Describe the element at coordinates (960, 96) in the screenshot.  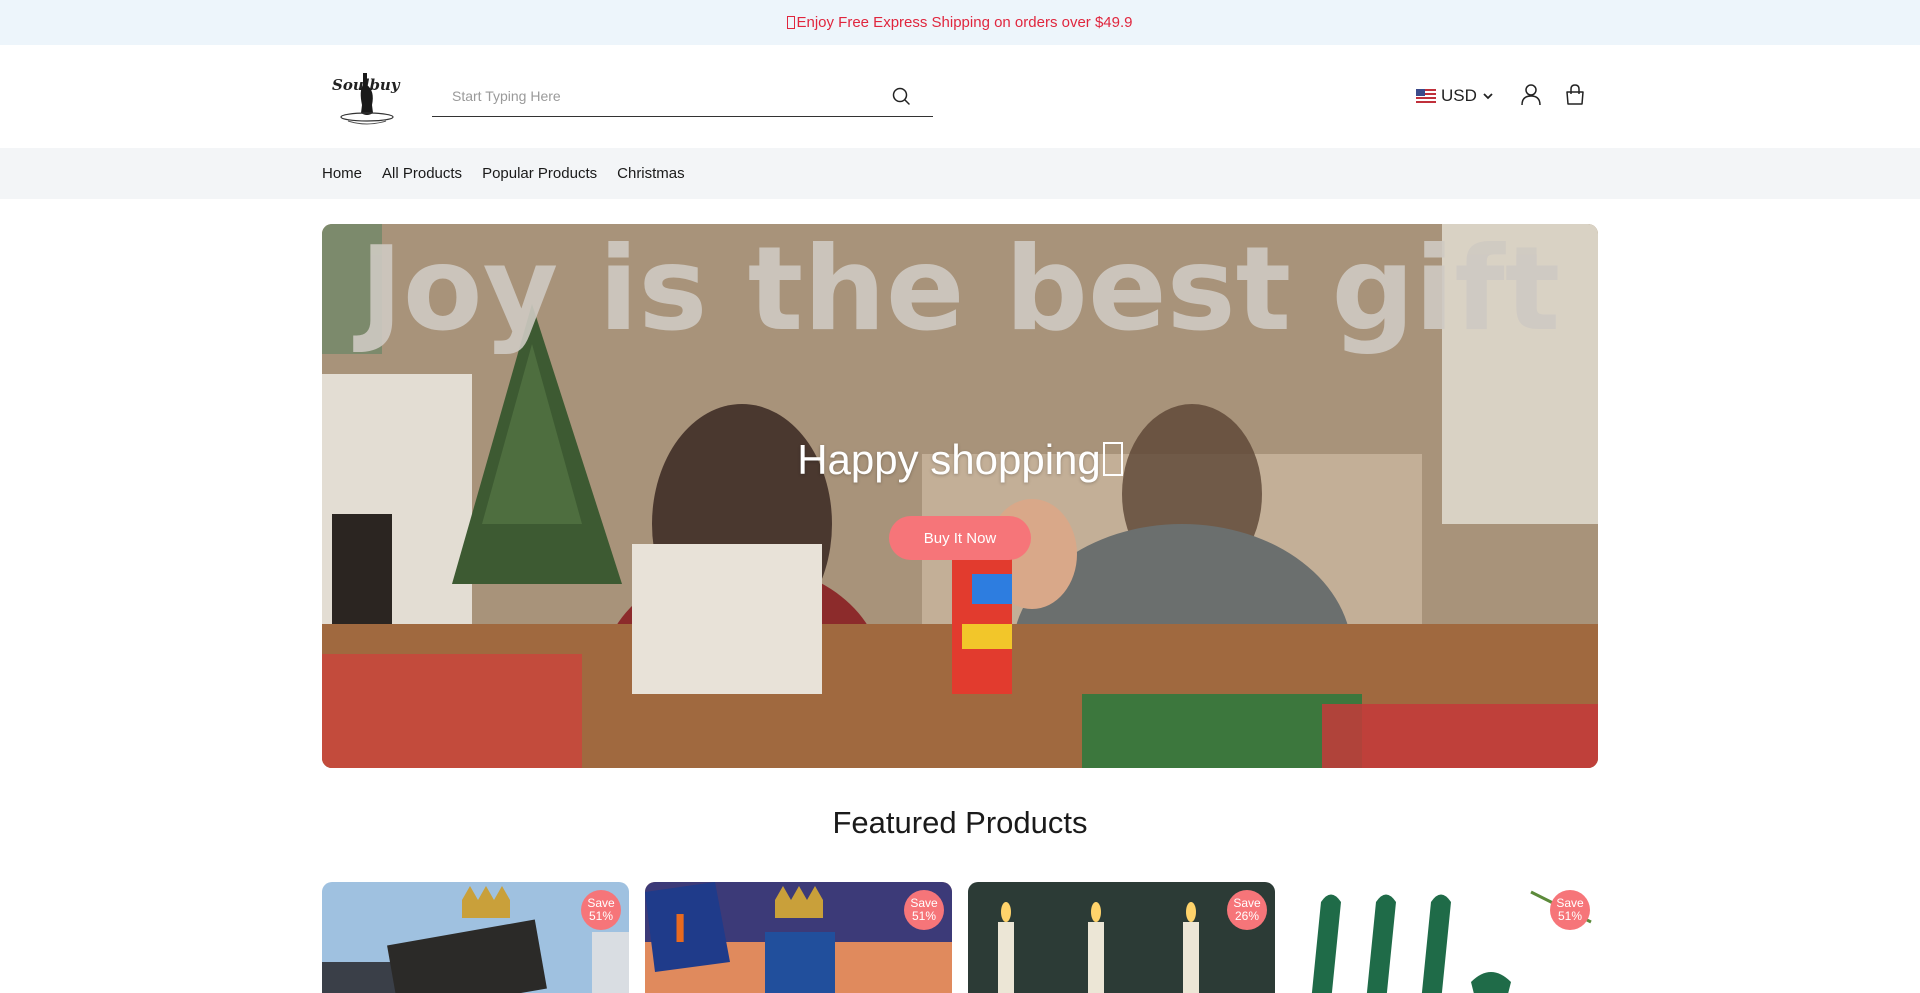
I see `site-header: Soulbuy USD` at that location.